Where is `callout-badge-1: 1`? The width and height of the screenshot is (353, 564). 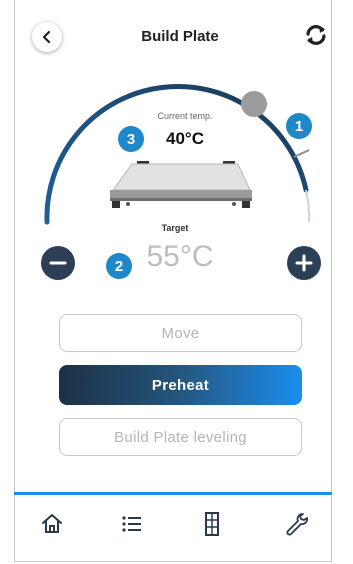 callout-badge-1: 1 is located at coordinates (299, 126).